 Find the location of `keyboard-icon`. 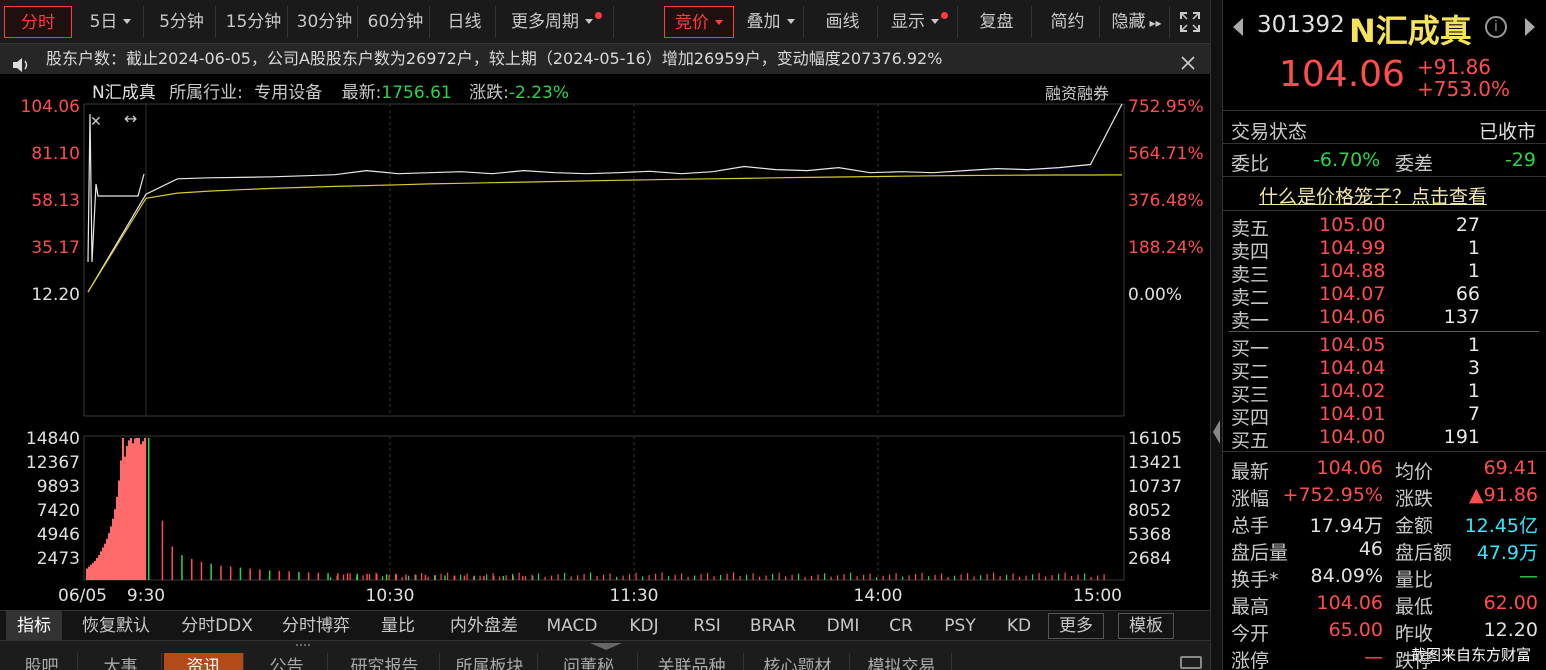

keyboard-icon is located at coordinates (1191, 662).